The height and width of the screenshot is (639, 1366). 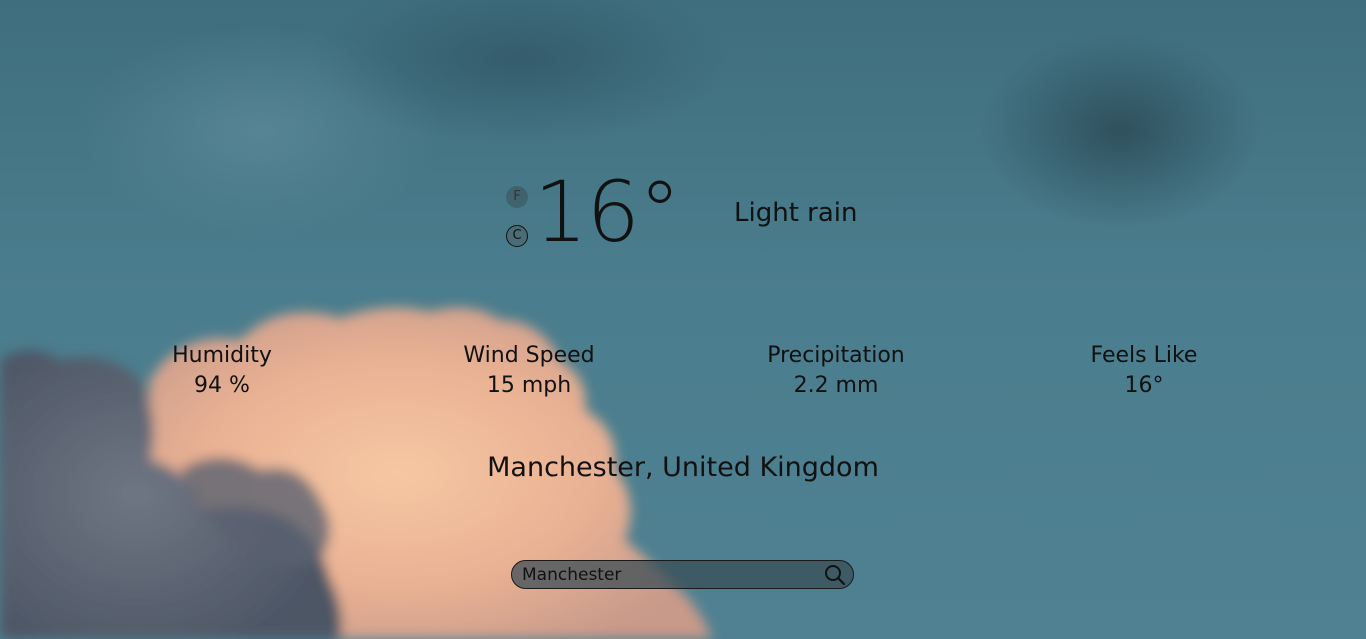 What do you see at coordinates (836, 385) in the screenshot?
I see `stat-value: 2.2 mm` at bounding box center [836, 385].